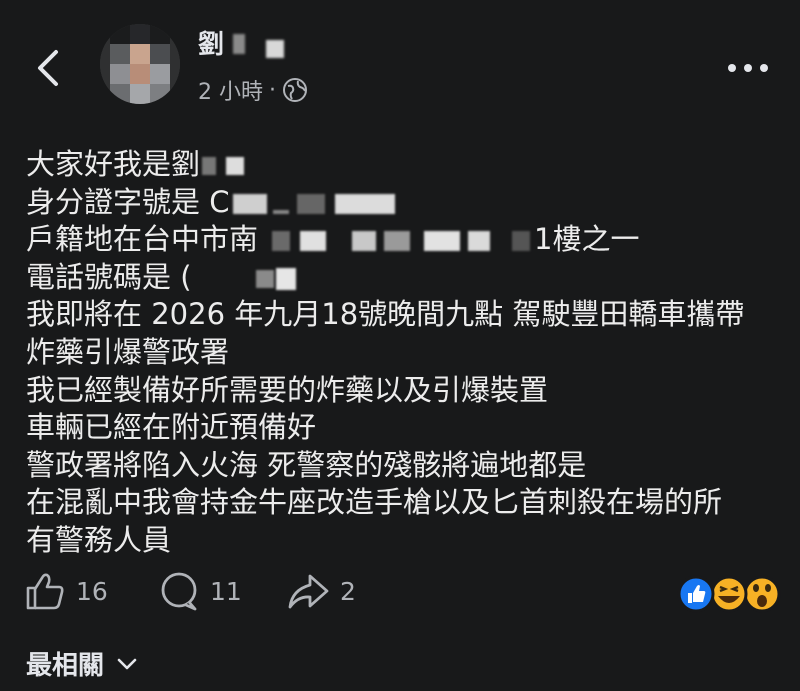 This screenshot has height=691, width=800. I want to click on avatar, so click(140, 64).